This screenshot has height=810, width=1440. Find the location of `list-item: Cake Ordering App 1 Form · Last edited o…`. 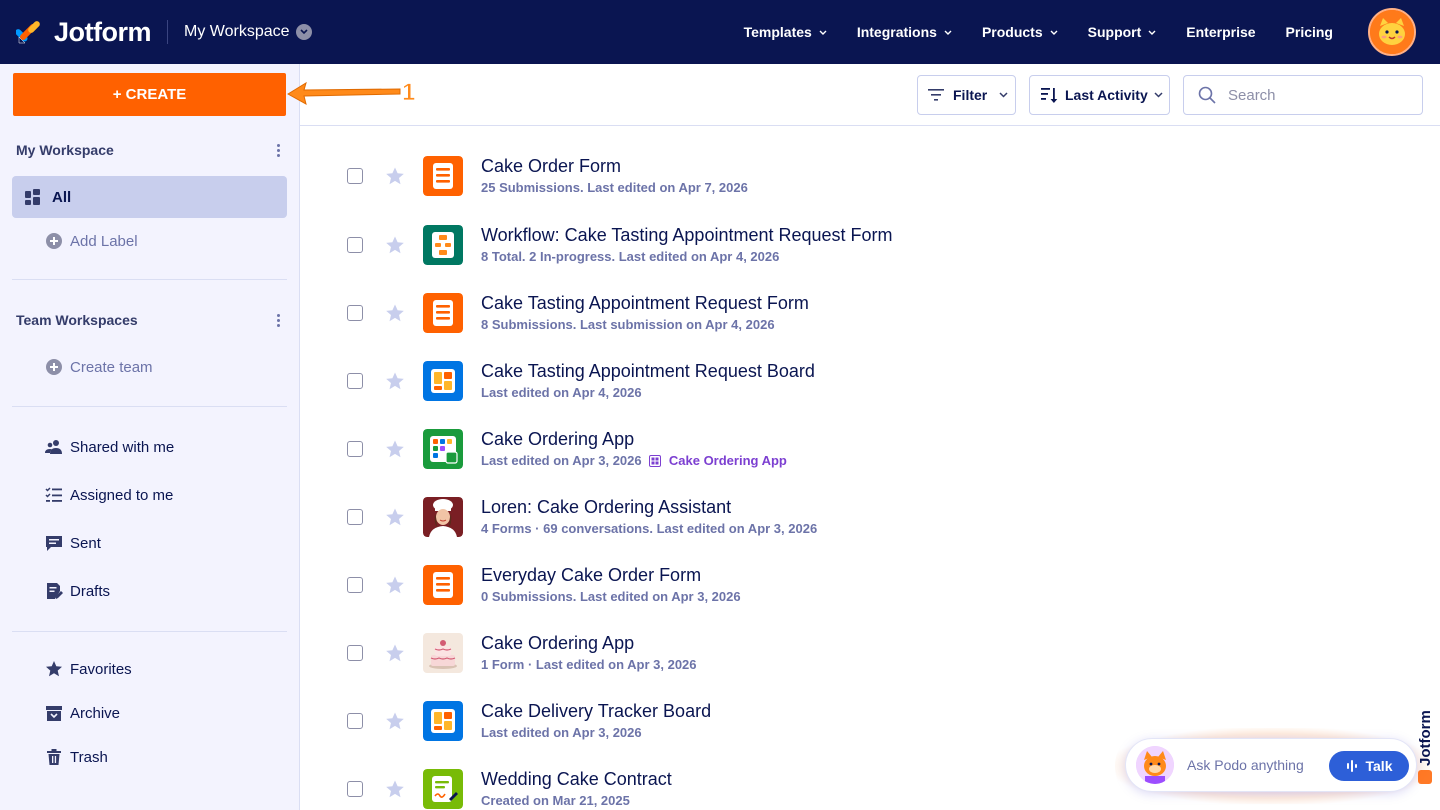

list-item: Cake Ordering App 1 Form · Last edited o… is located at coordinates (870, 655).